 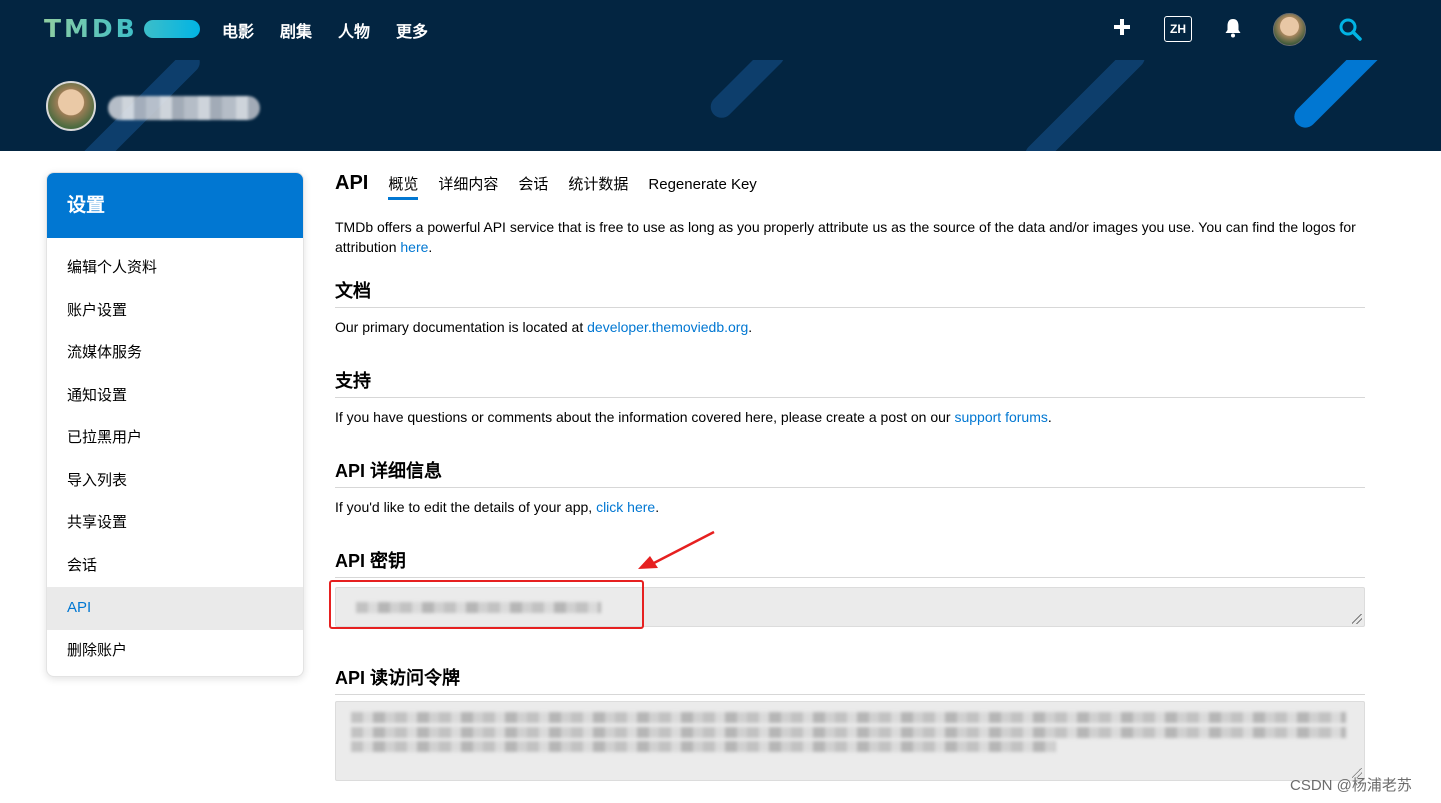 I want to click on user-avatar, so click(x=1289, y=29).